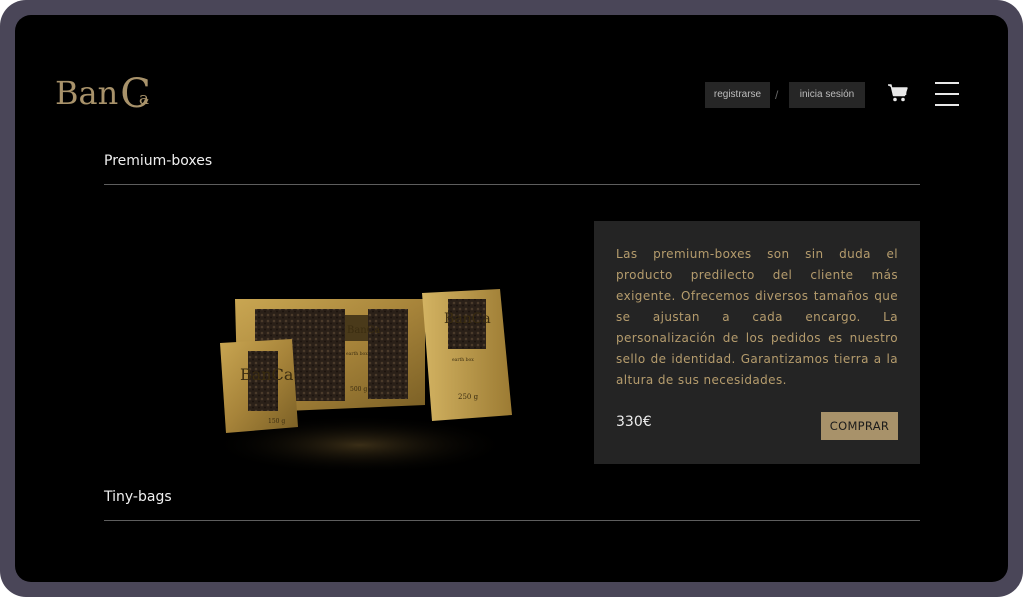 The image size is (1023, 597). What do you see at coordinates (463, 360) in the screenshot?
I see `right-box-tagline: earth box` at bounding box center [463, 360].